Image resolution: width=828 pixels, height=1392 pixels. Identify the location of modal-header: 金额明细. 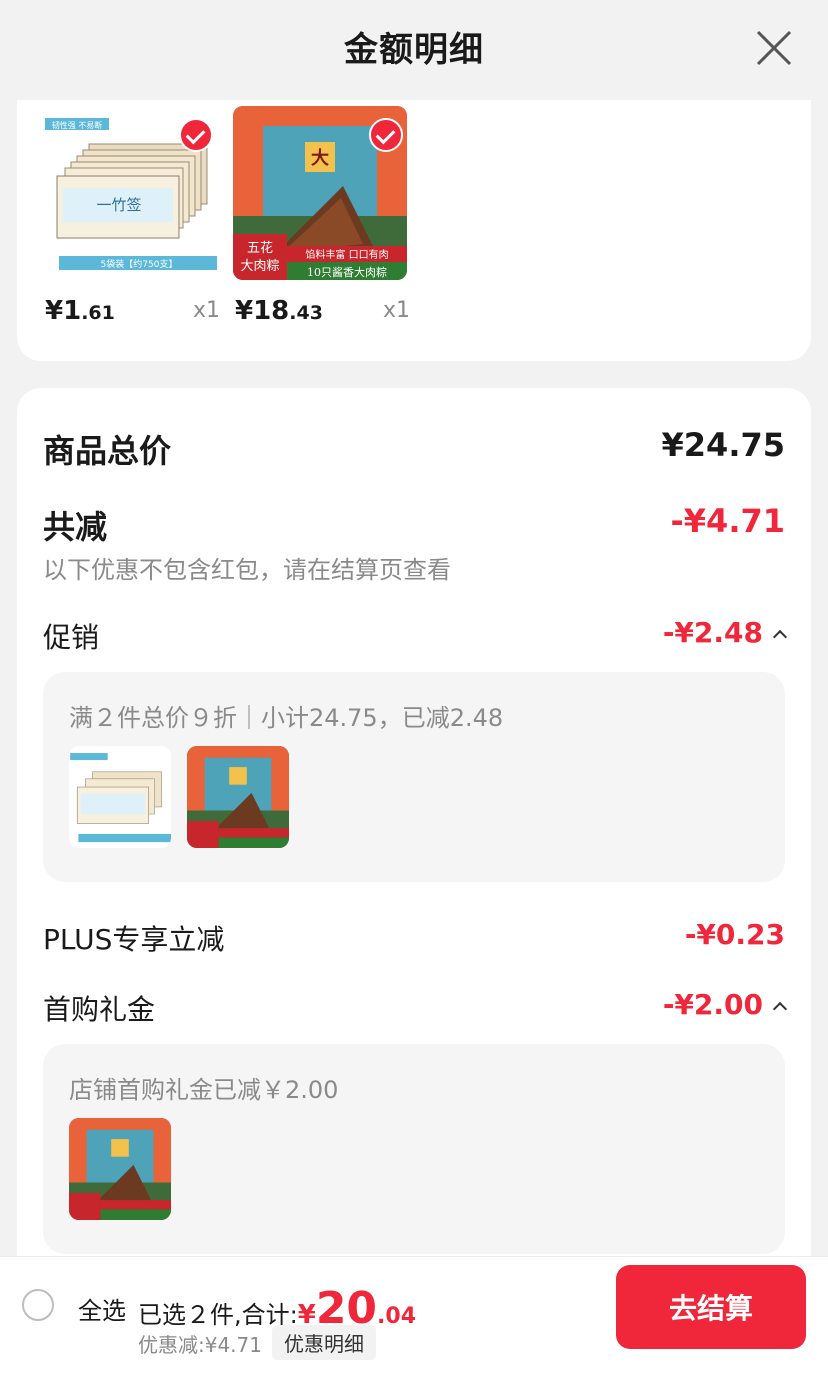
(414, 50).